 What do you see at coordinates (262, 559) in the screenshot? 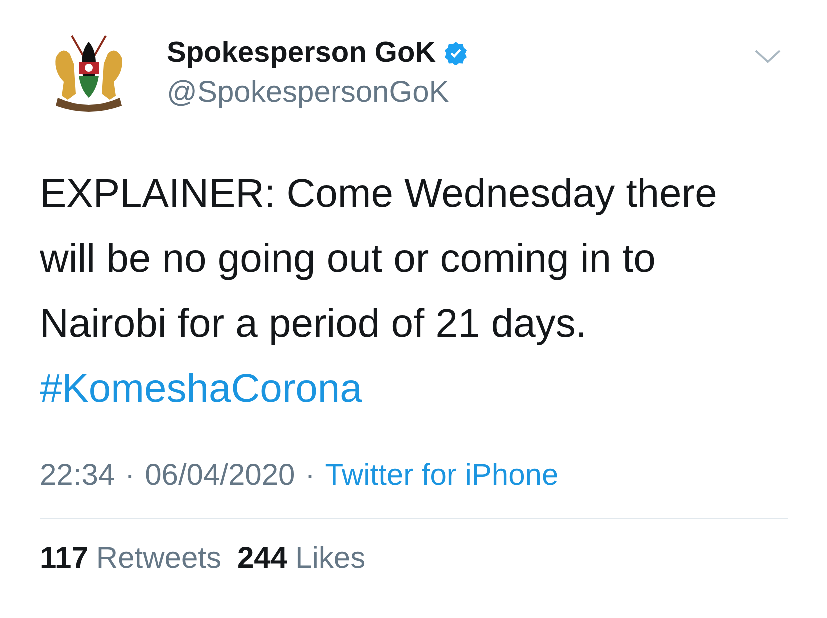
I see `stat-count: 244` at bounding box center [262, 559].